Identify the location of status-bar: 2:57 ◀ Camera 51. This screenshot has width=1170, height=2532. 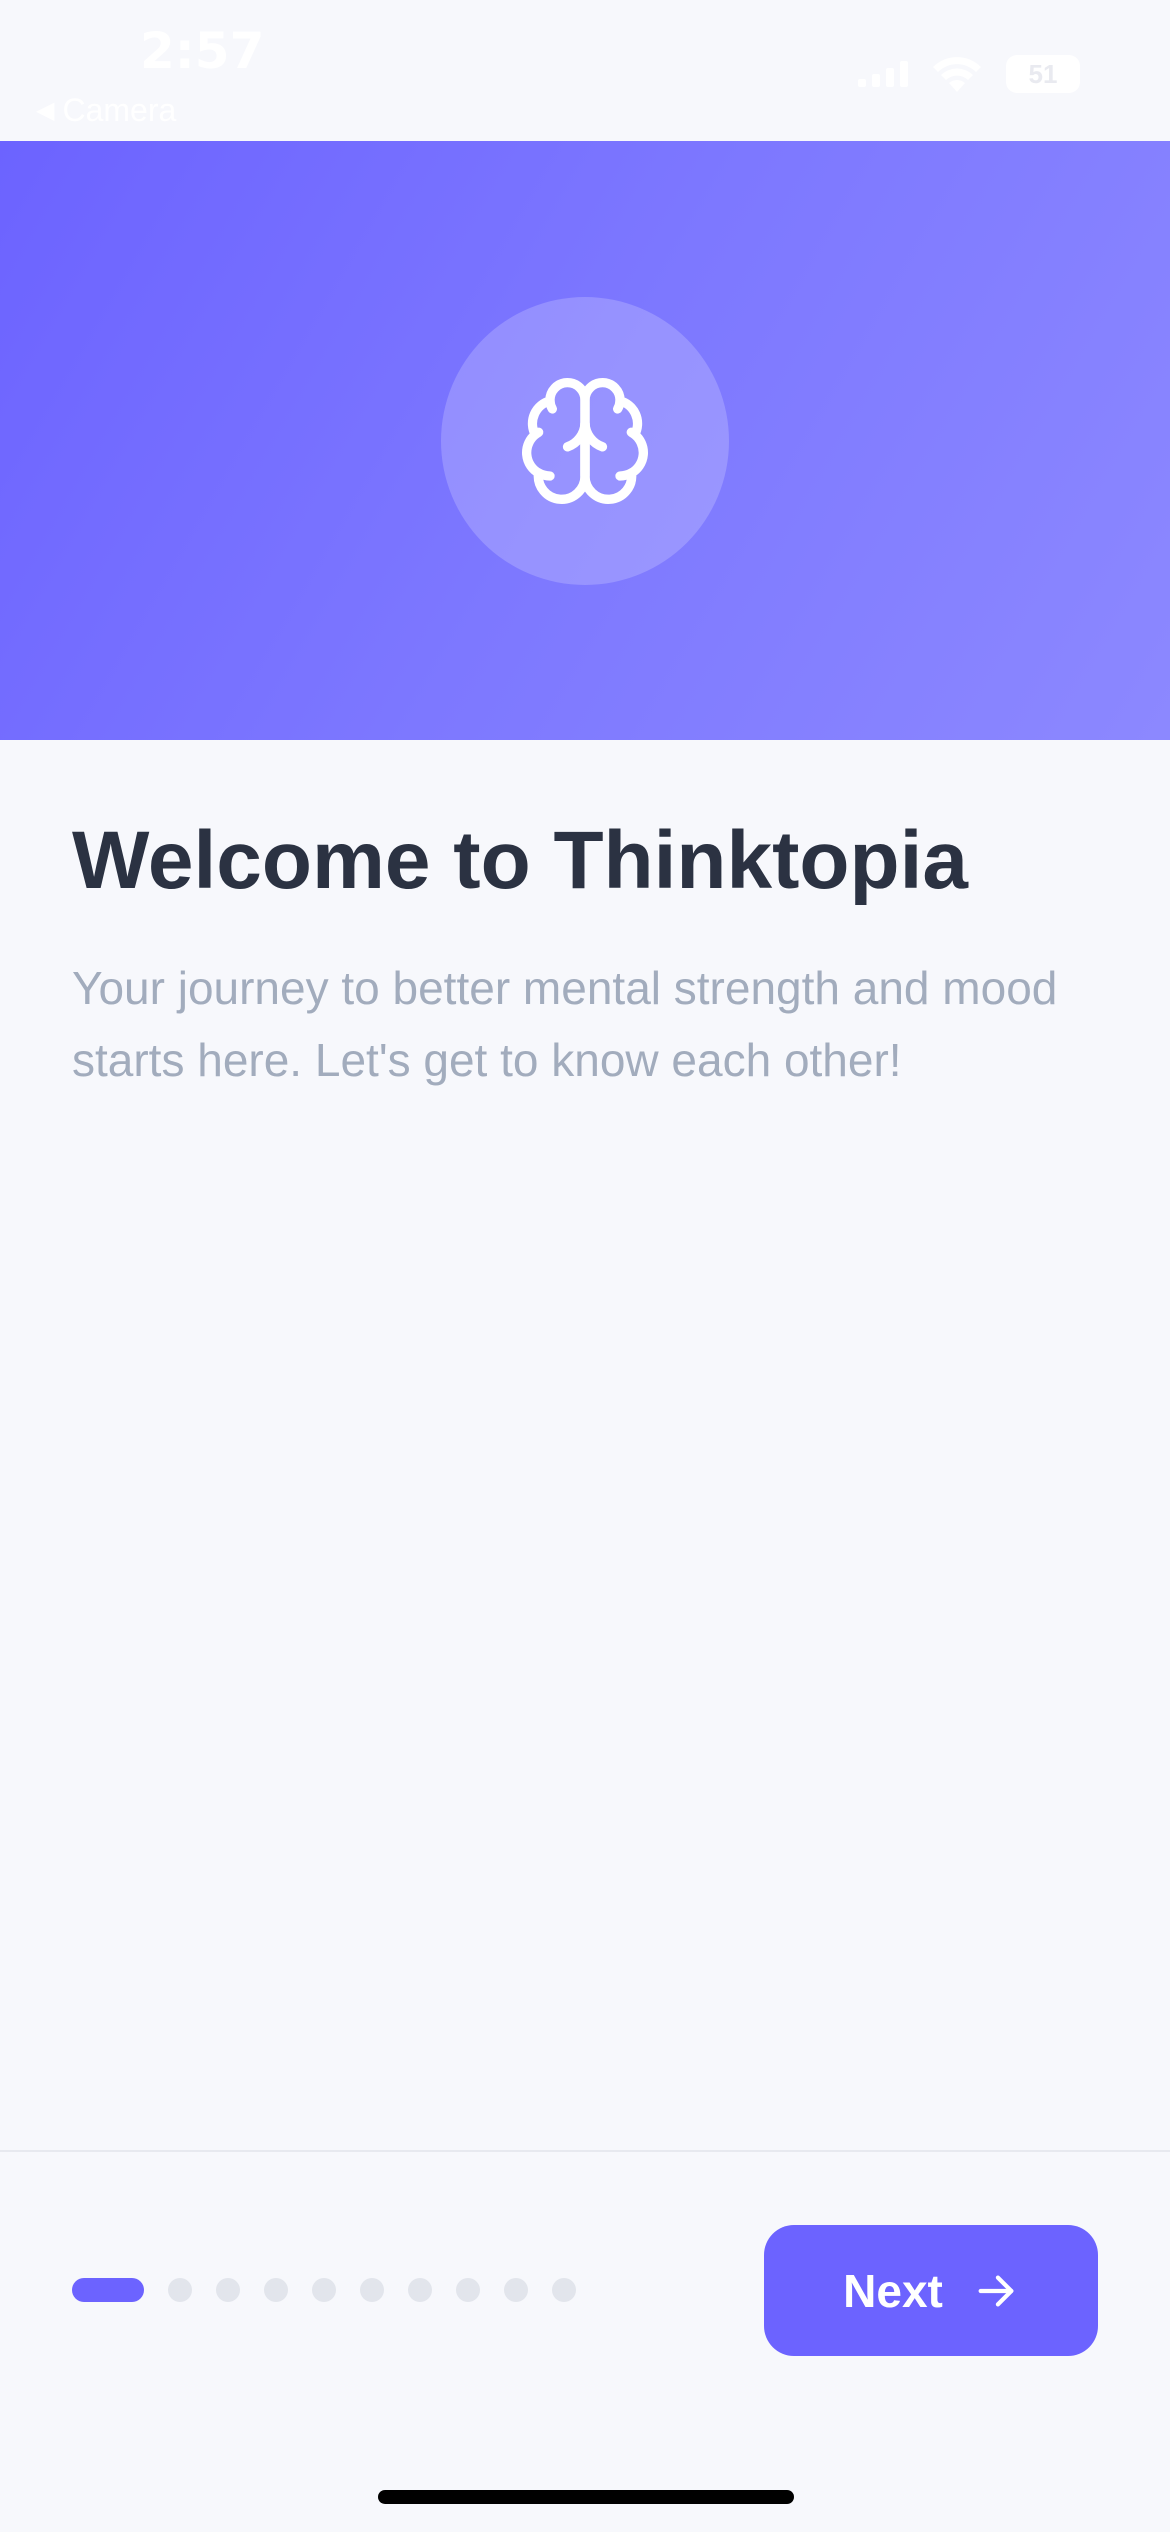
(585, 70).